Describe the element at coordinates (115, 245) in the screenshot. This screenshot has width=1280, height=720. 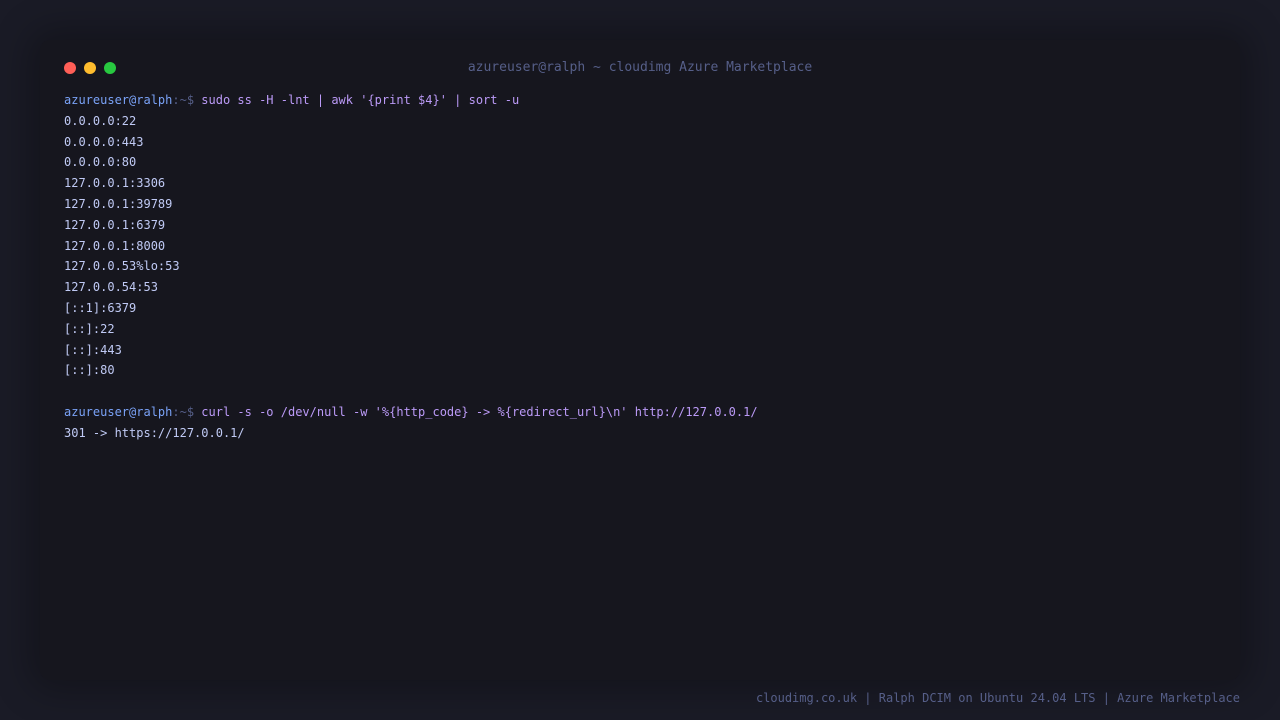
I see `output-line: 127.0.0.1:8000` at that location.